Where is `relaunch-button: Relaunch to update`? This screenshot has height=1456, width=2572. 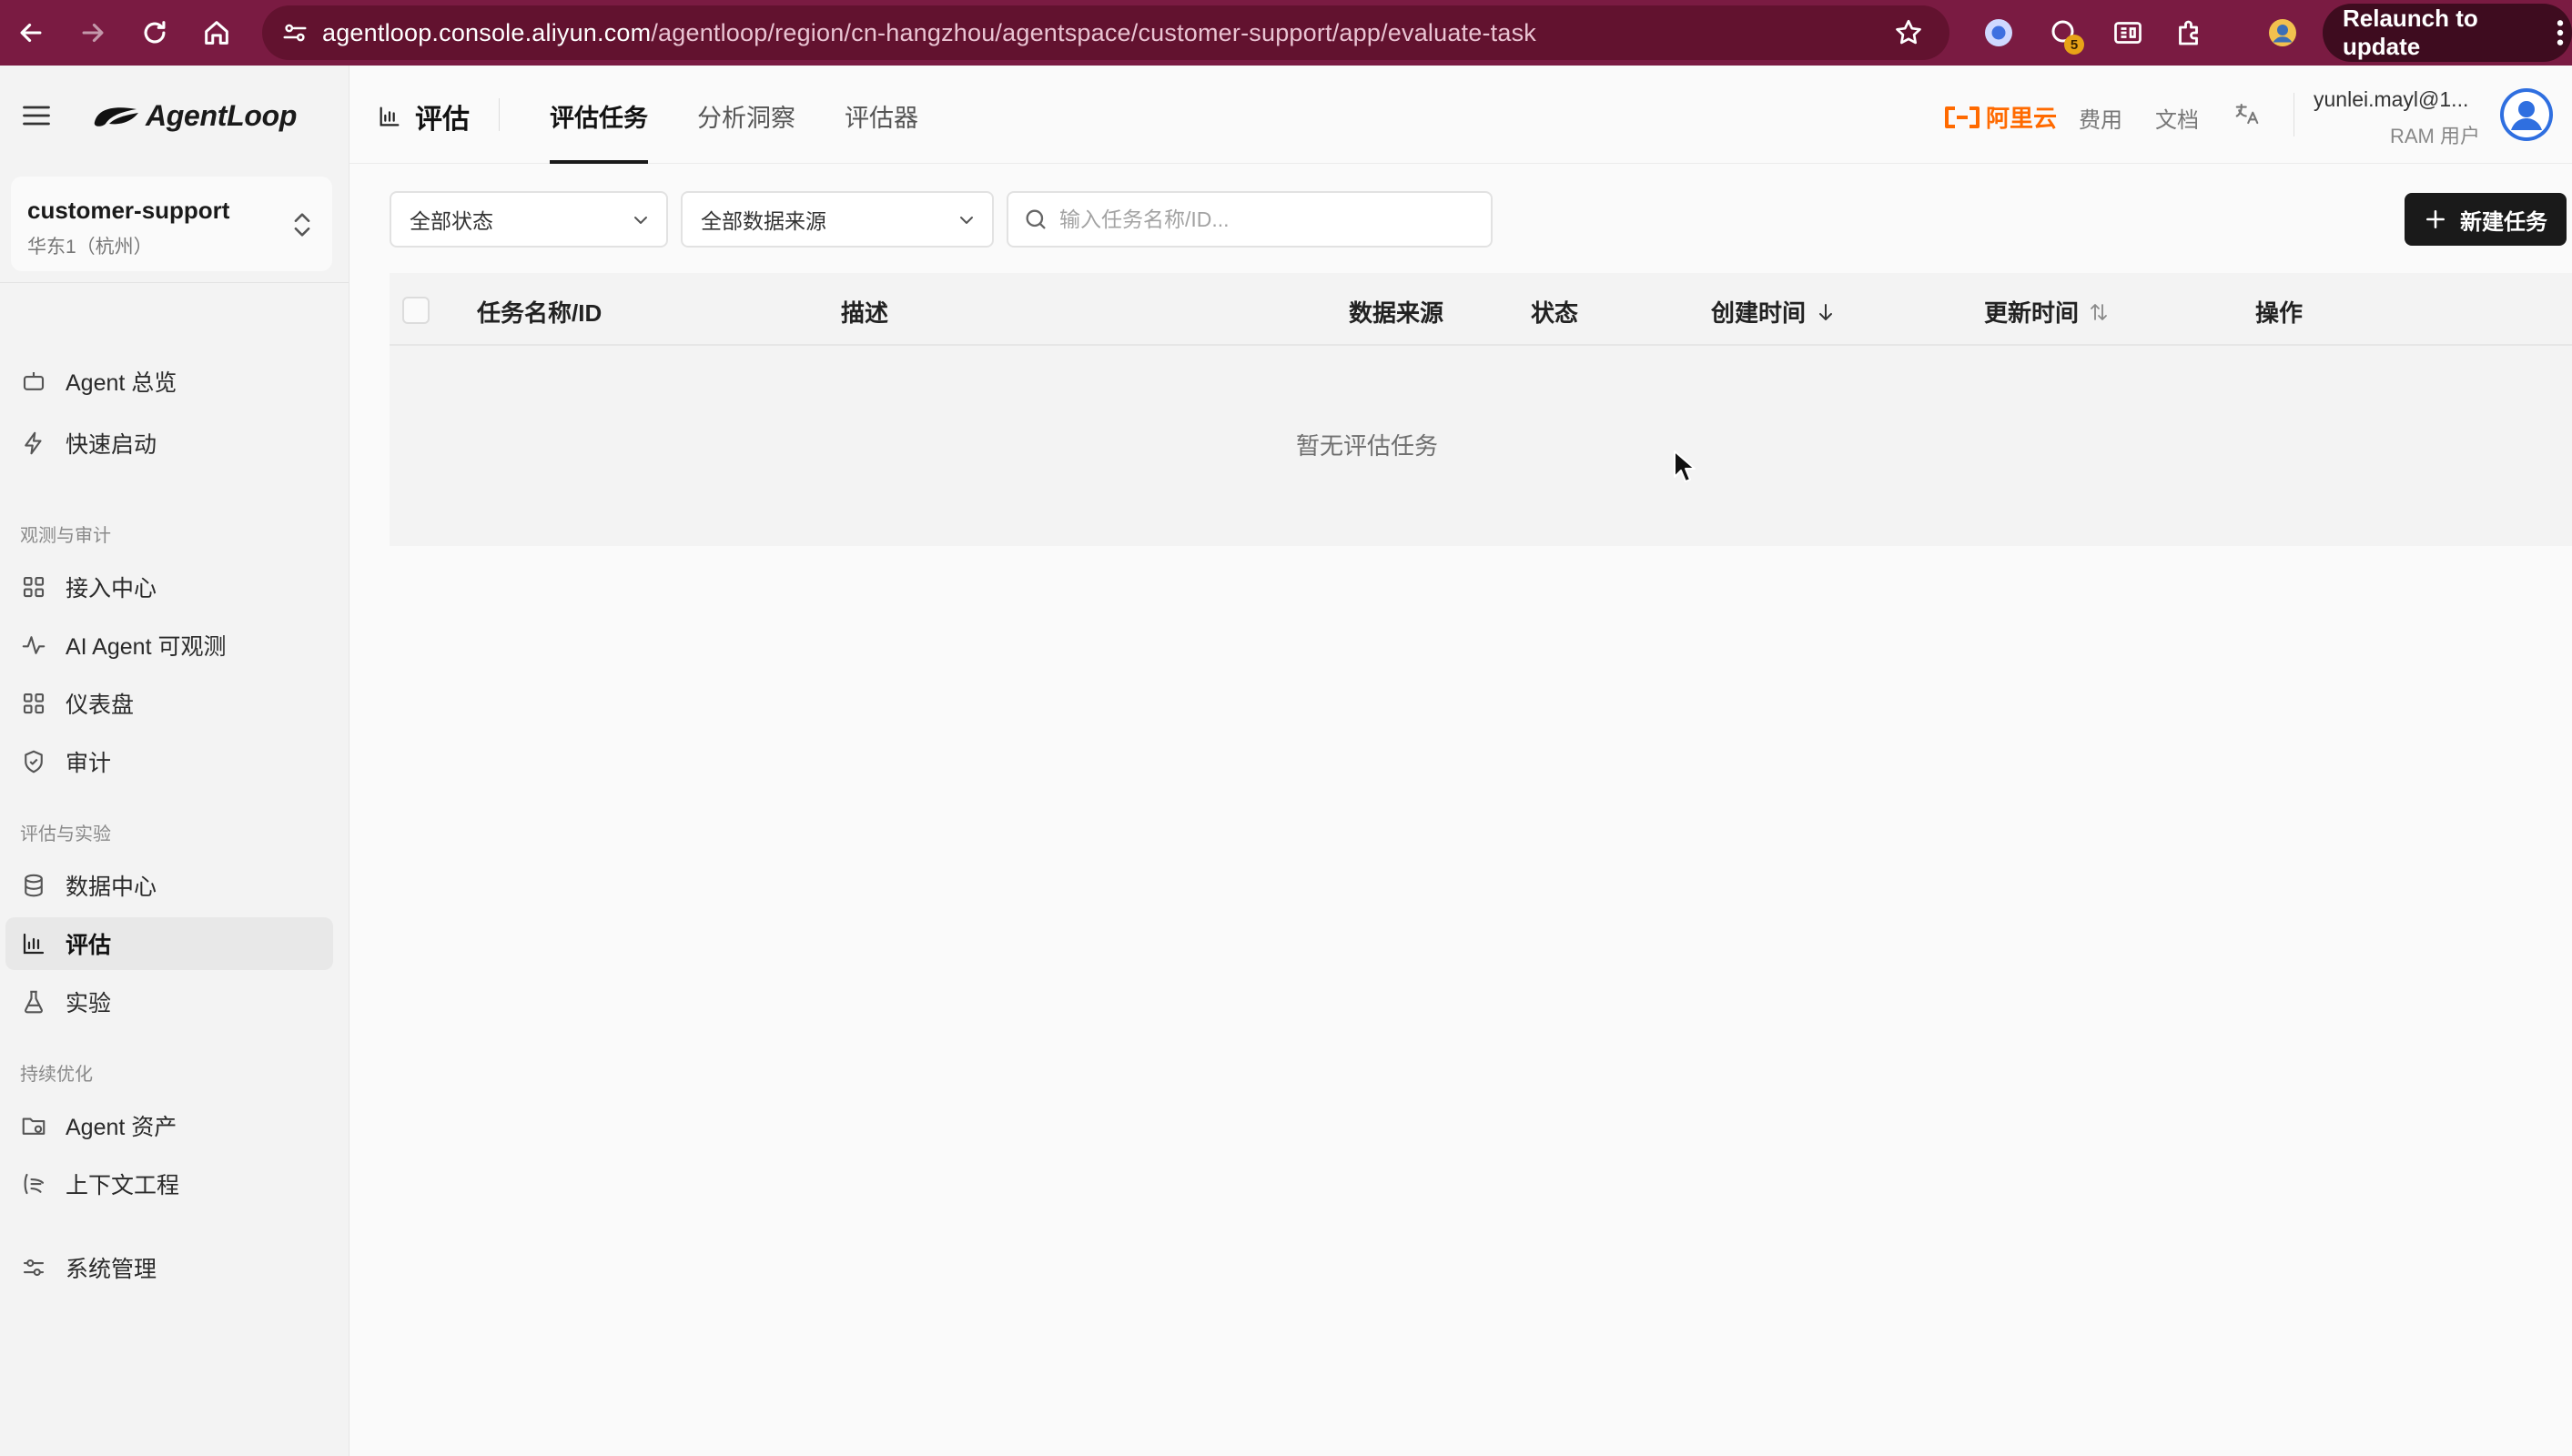
relaunch-button: Relaunch to update is located at coordinates (2447, 33).